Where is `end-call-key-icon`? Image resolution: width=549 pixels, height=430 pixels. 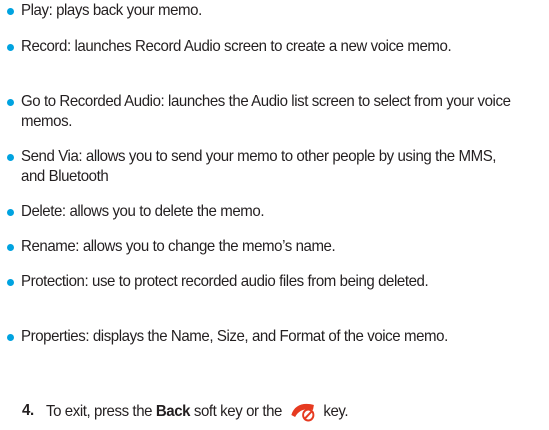 end-call-key-icon is located at coordinates (302, 411).